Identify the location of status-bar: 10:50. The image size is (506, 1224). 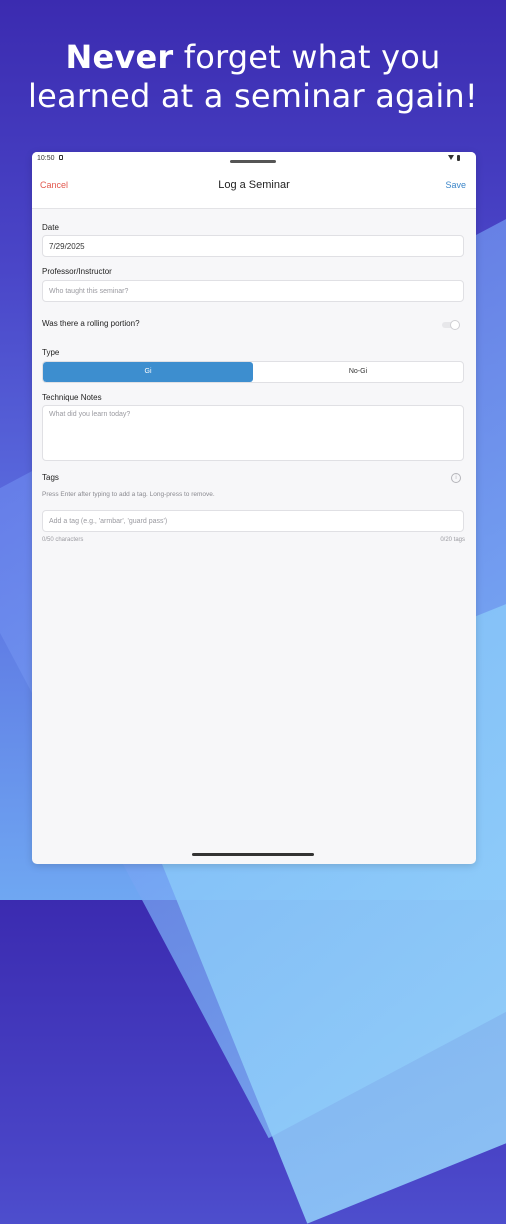
(254, 159).